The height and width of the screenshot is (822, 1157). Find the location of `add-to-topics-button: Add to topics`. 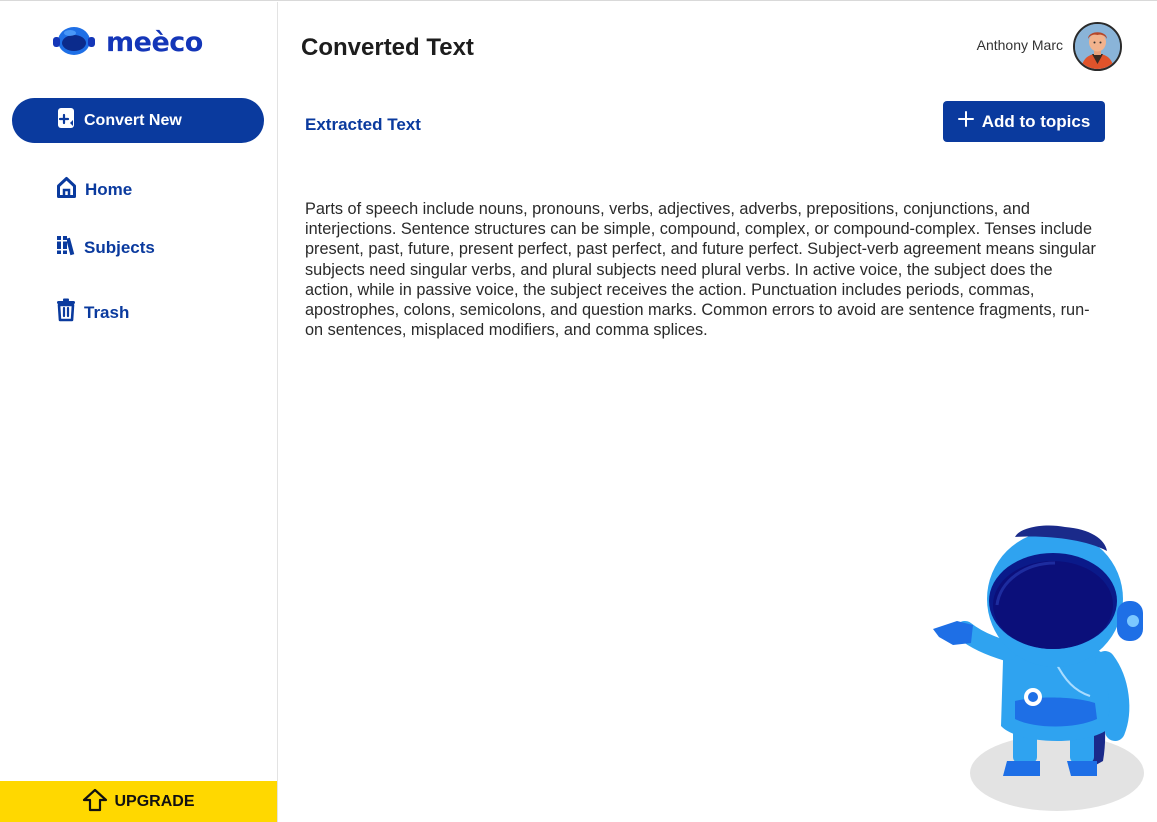

add-to-topics-button: Add to topics is located at coordinates (1024, 121).